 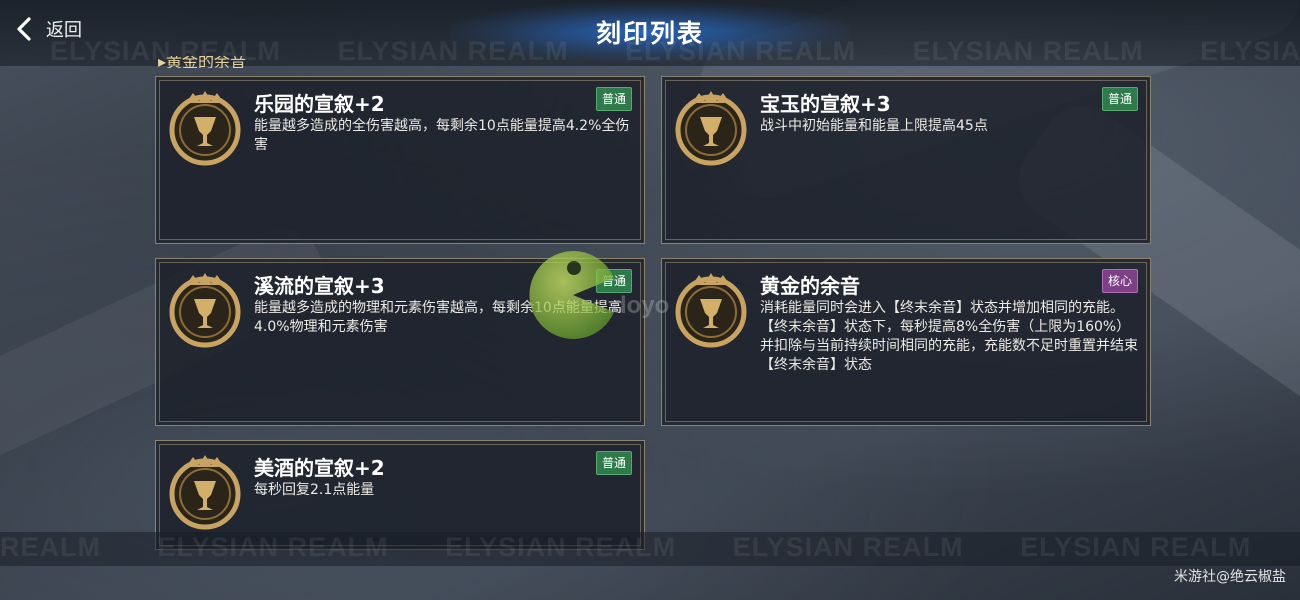 What do you see at coordinates (1230, 577) in the screenshot?
I see `credit-text: 米游社@绝云椒盐` at bounding box center [1230, 577].